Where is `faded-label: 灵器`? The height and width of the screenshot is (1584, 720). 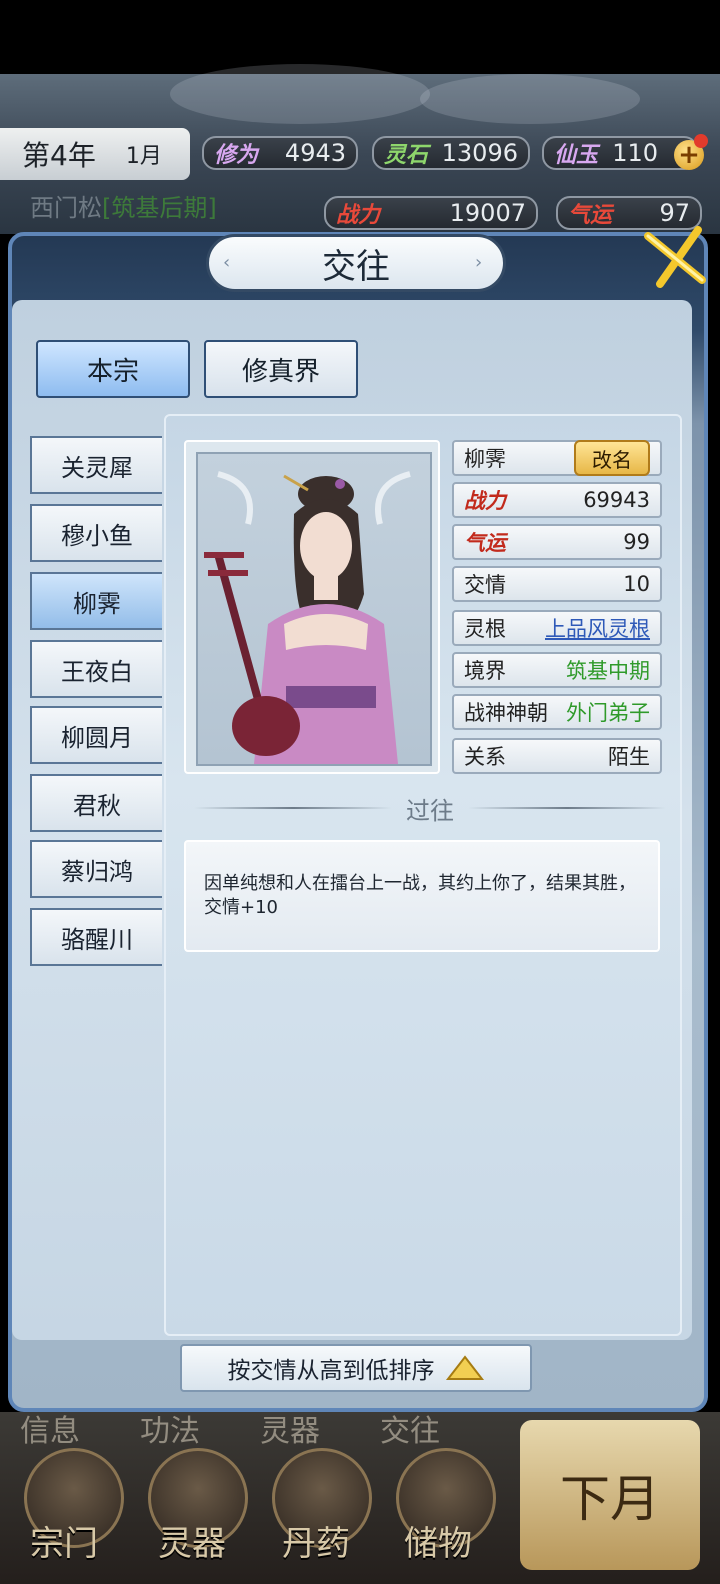
faded-label: 灵器 is located at coordinates (290, 1431).